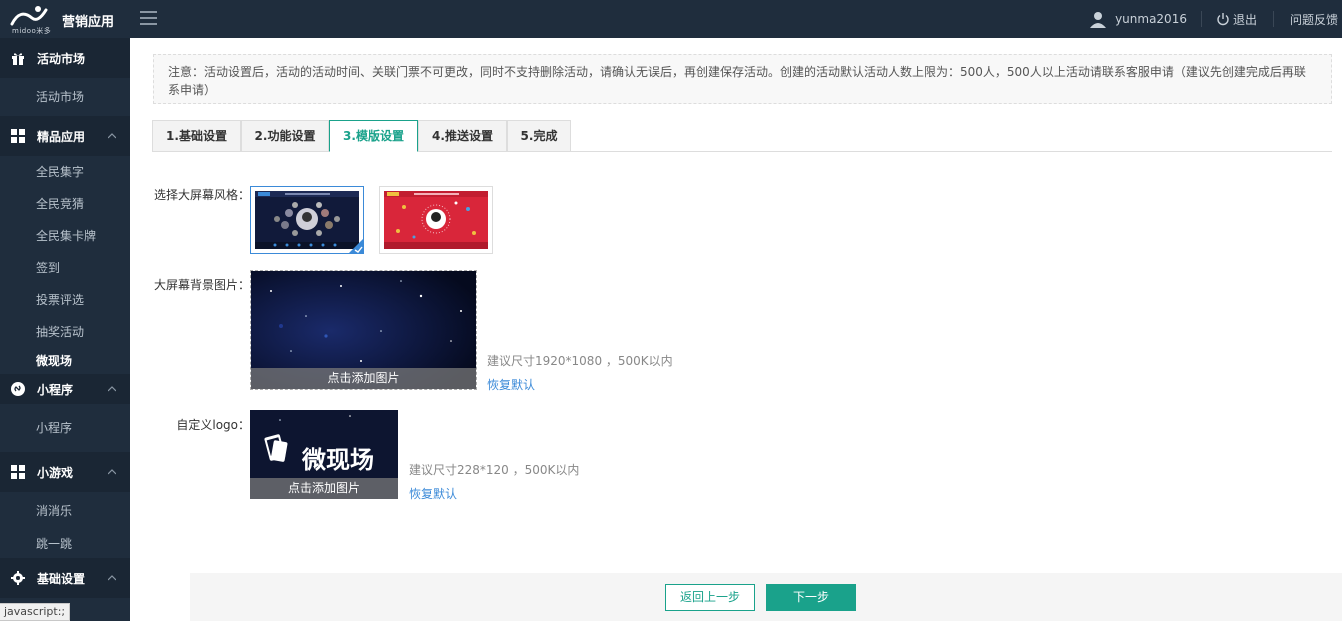 This screenshot has width=1342, height=621. What do you see at coordinates (1308, 19) in the screenshot?
I see `feedback-link: 问题反馈` at bounding box center [1308, 19].